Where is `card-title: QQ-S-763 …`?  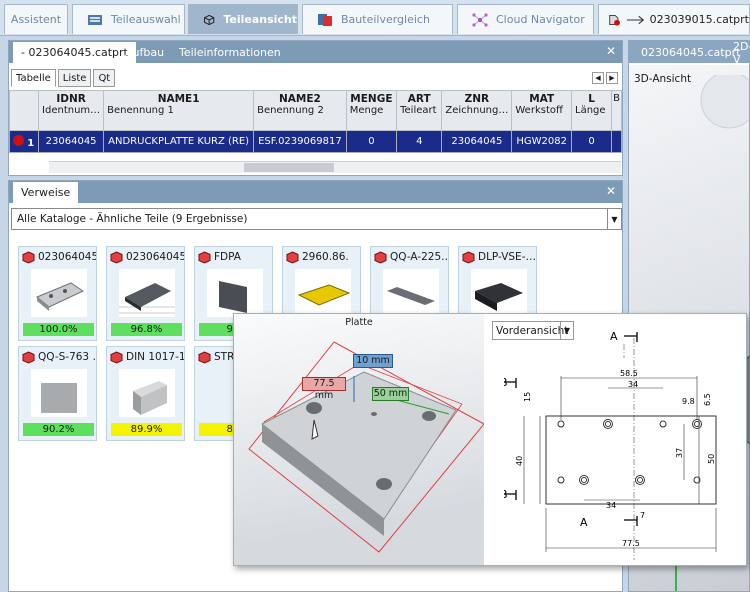
card-title: QQ-S-763 … is located at coordinates (67, 357).